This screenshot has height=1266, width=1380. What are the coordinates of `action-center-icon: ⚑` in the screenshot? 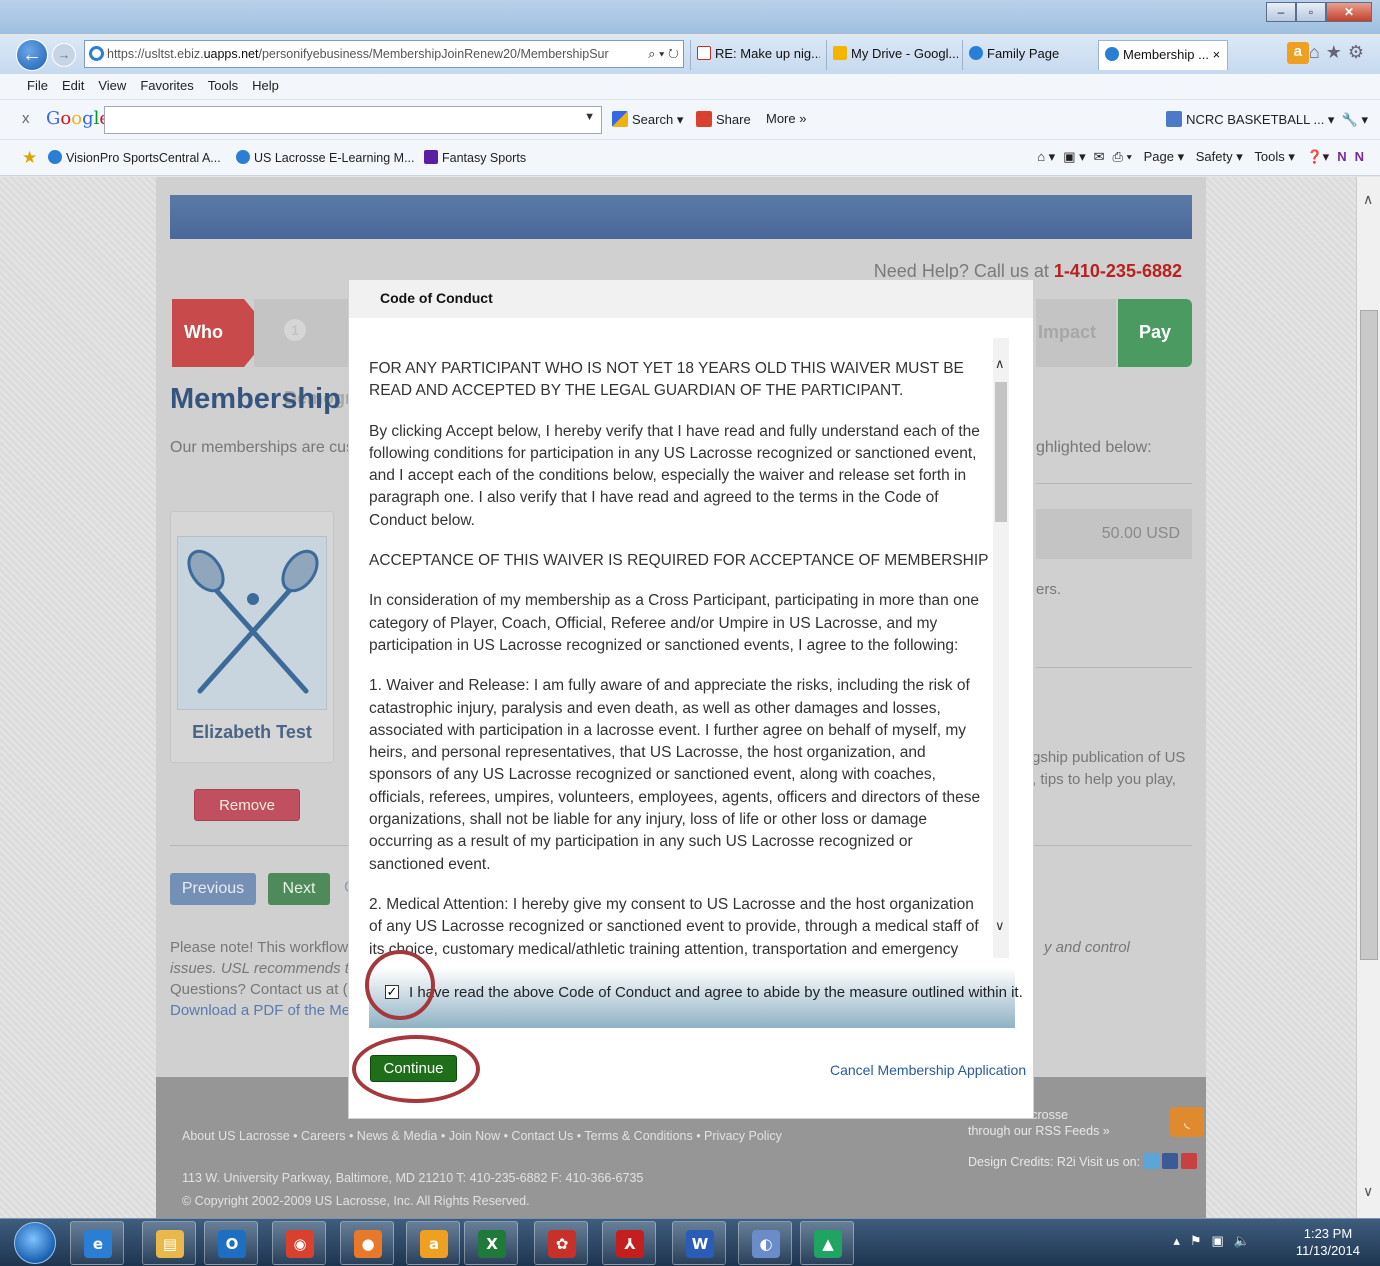 It's located at (1201, 1240).